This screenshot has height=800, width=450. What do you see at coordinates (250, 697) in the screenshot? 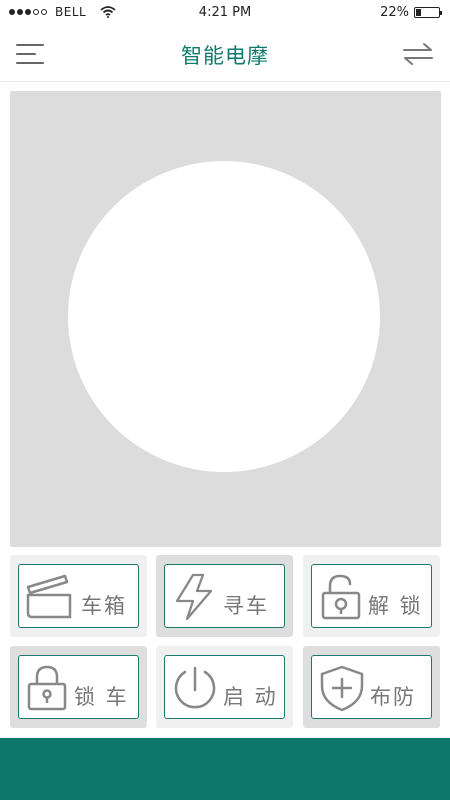
I see `start-button-label: 启 动` at bounding box center [250, 697].